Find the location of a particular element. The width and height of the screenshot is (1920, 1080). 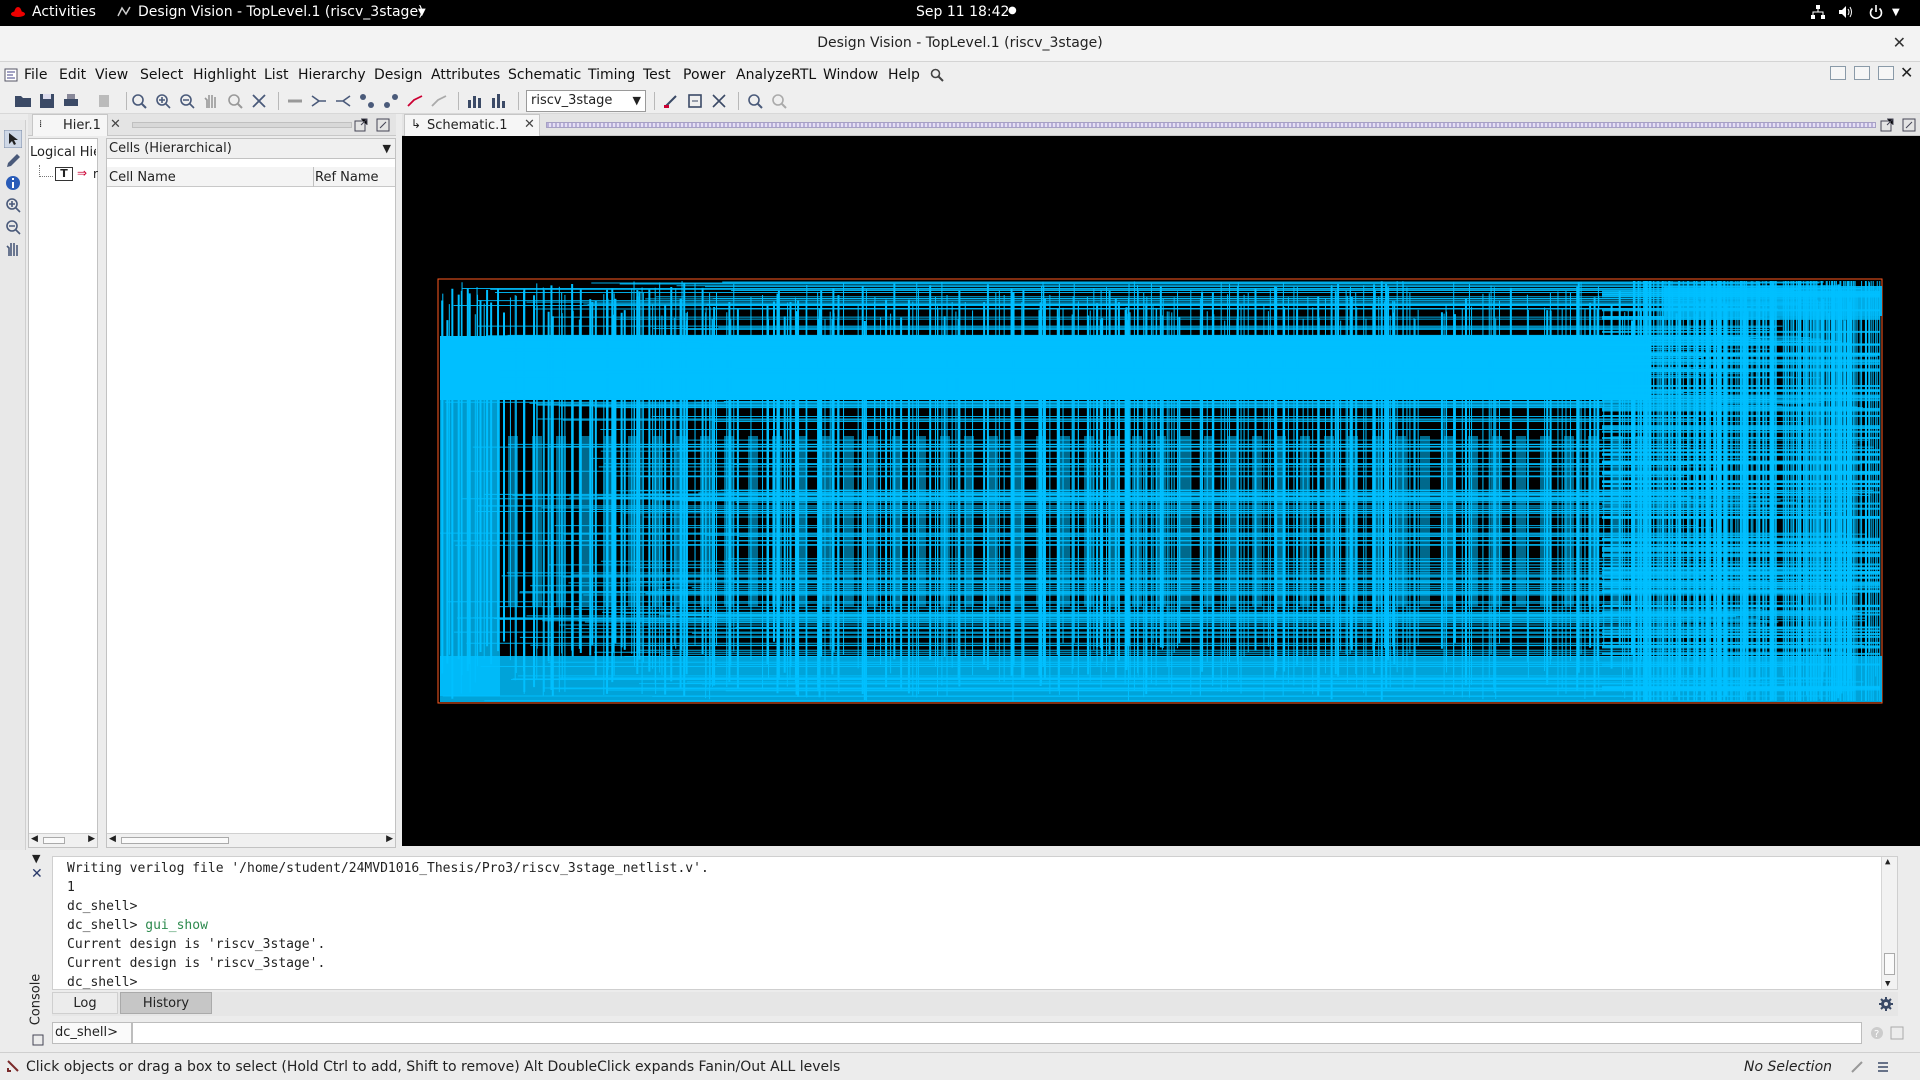

tab-schematic-close-icon: ✕ is located at coordinates (529, 124).